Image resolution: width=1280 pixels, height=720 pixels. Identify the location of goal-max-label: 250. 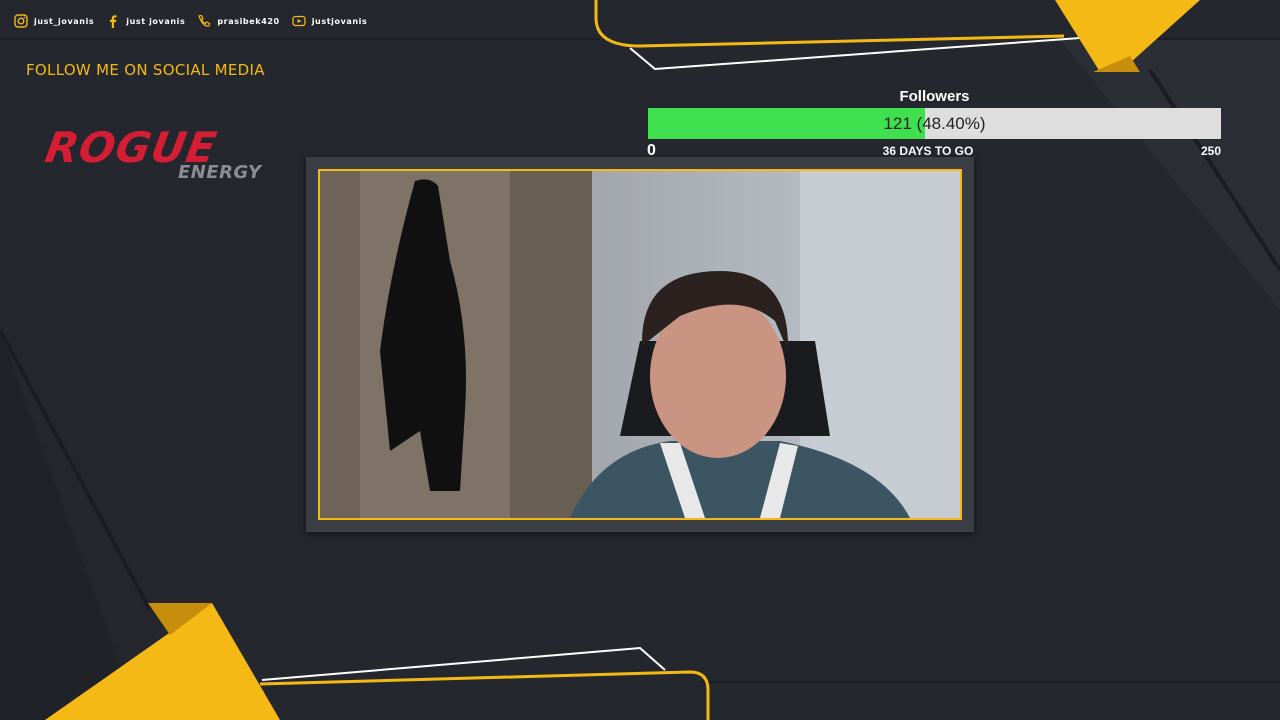
(1210, 151).